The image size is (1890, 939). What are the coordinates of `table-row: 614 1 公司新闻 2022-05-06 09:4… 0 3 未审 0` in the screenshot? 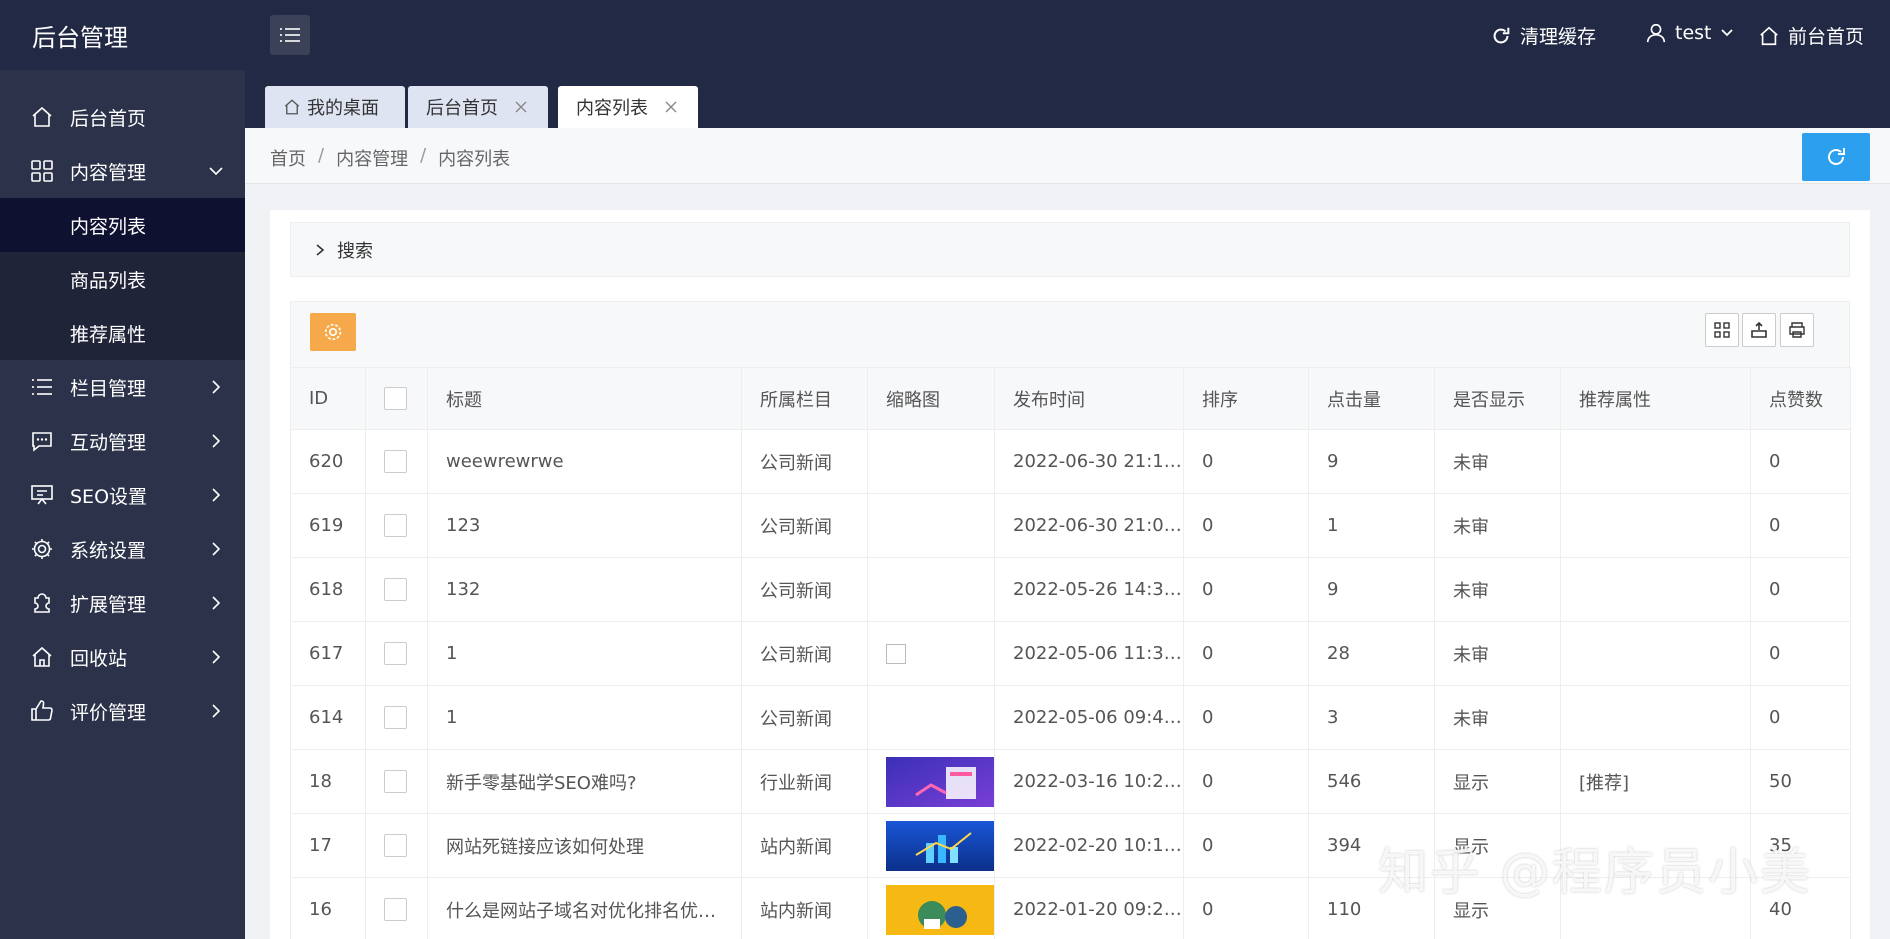 It's located at (1070, 717).